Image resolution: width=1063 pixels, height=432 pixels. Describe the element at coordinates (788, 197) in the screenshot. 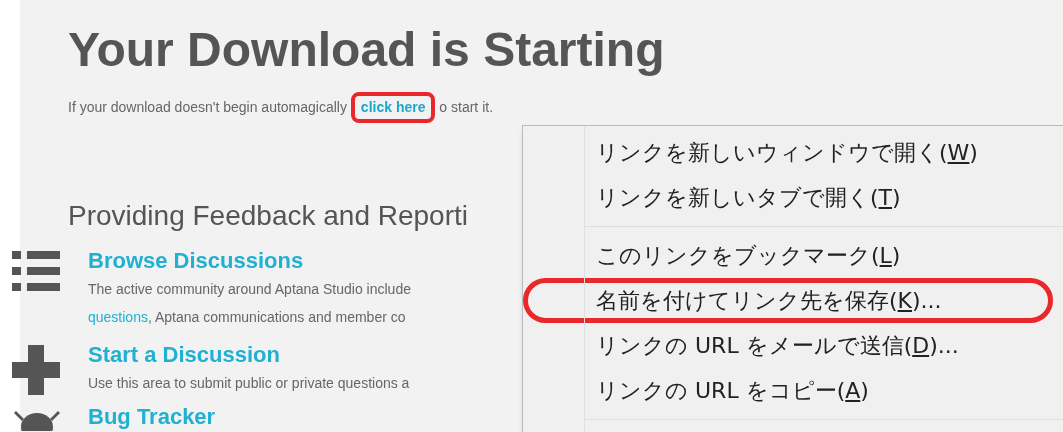

I see `menu-item: リンクを新しいタブで開く(T)` at that location.